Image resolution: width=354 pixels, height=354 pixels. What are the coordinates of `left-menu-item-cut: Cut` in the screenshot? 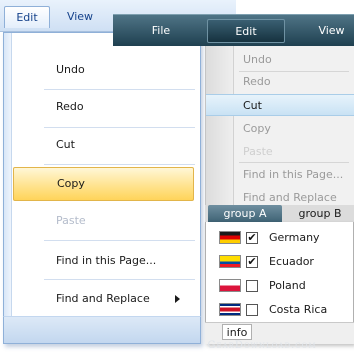 It's located at (103, 145).